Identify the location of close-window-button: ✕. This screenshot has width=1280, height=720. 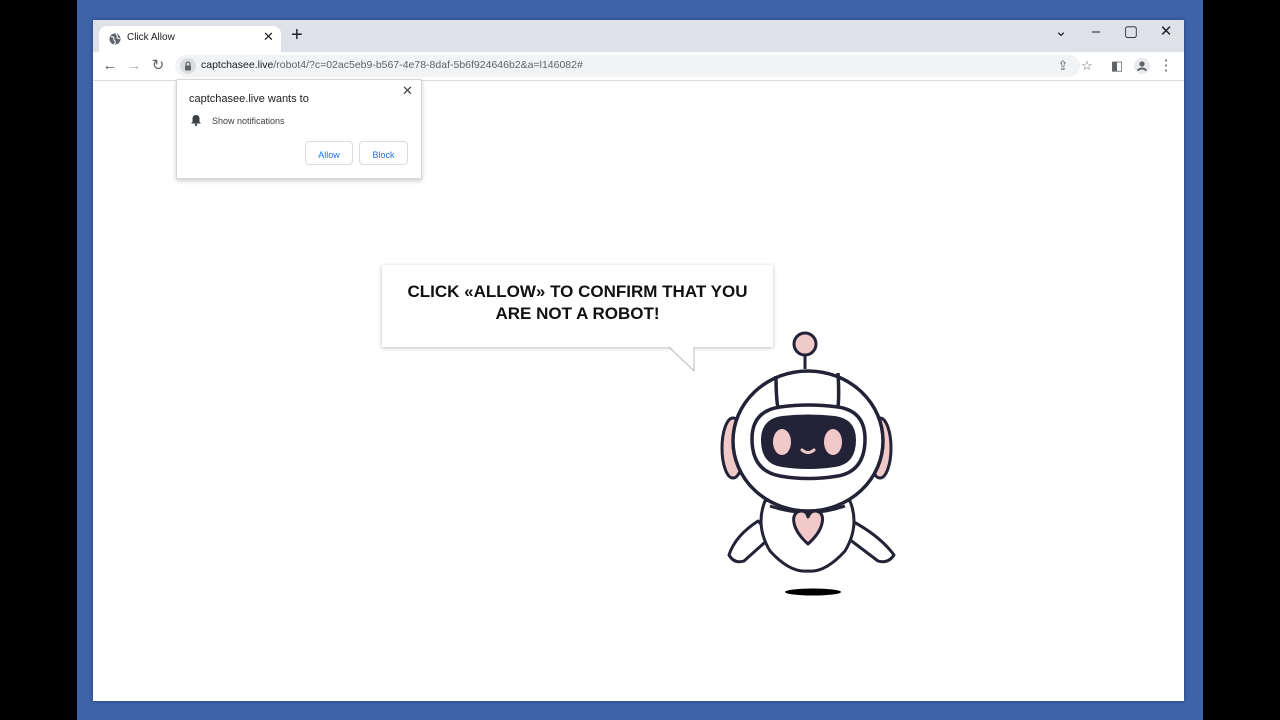
(1166, 32).